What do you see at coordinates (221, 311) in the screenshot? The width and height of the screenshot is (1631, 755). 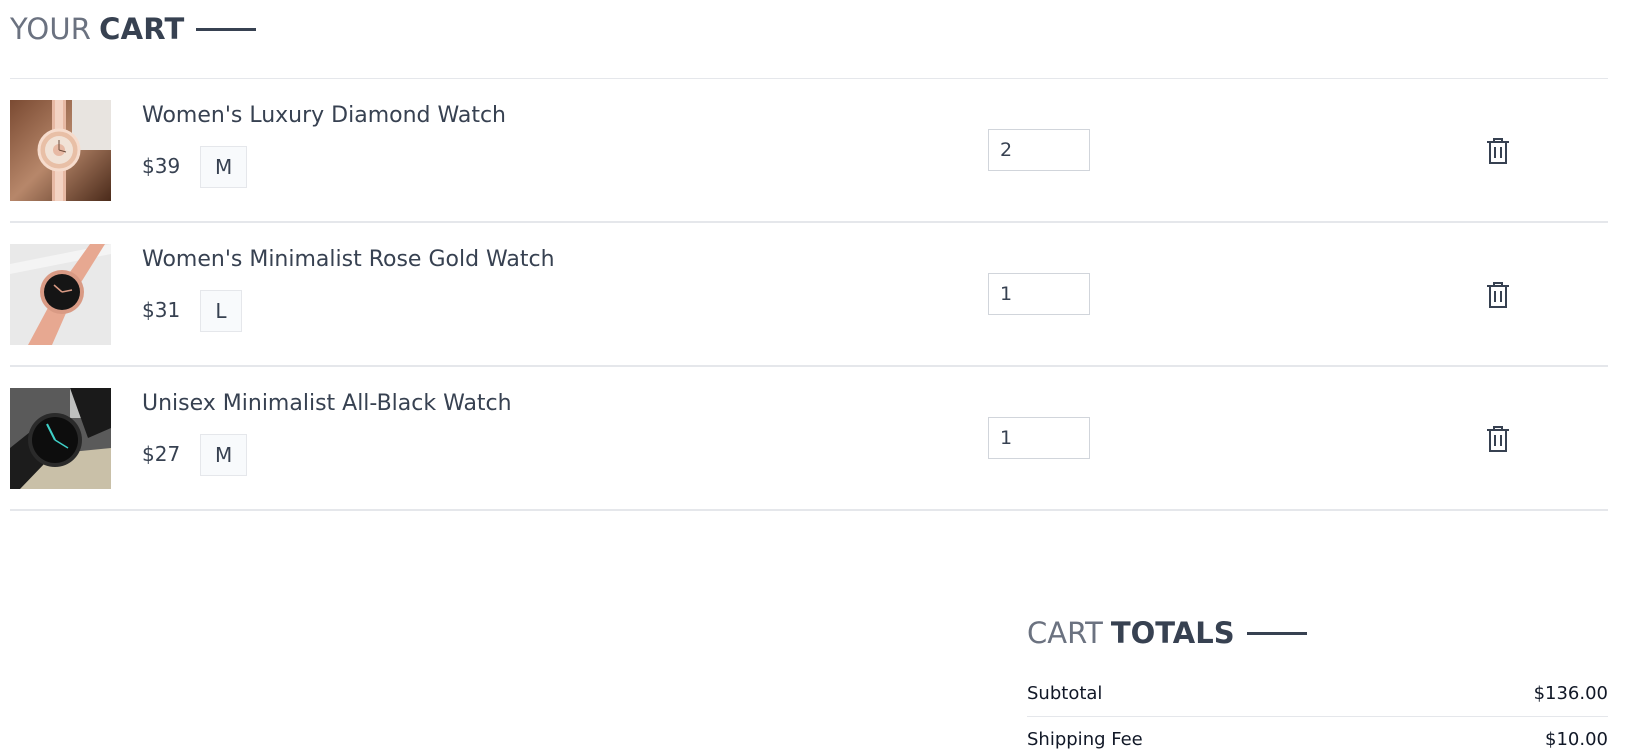 I see `size-badge: L` at bounding box center [221, 311].